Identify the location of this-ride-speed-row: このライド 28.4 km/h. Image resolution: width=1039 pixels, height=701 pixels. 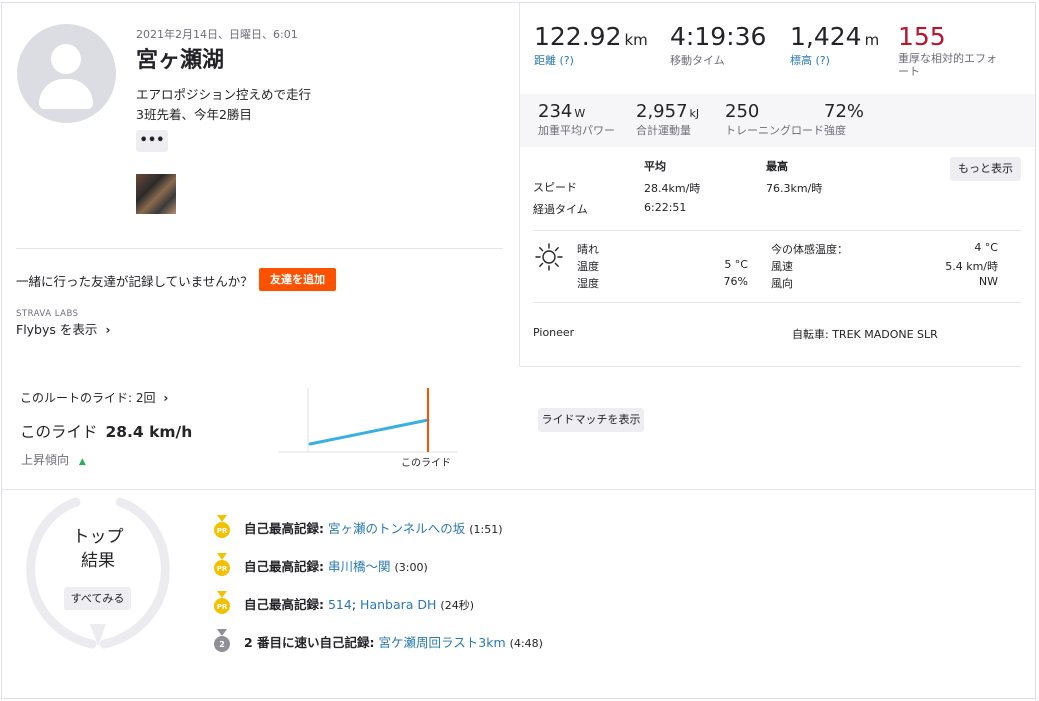
(106, 431).